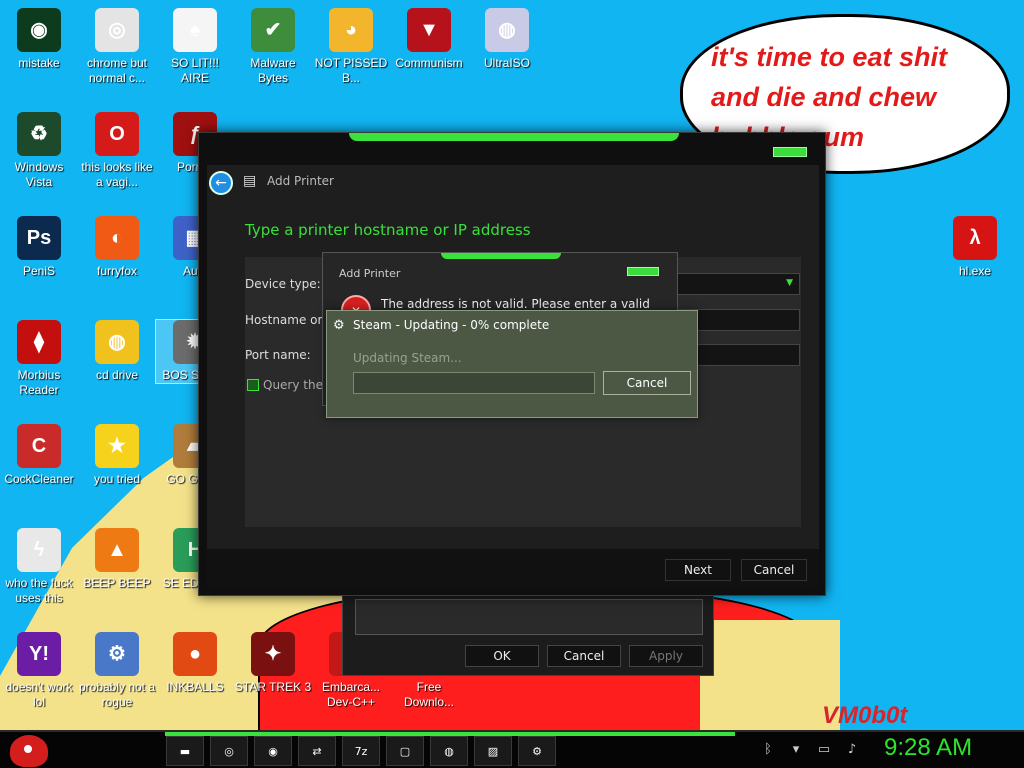  I want to click on desktop-icon: ▲ BEEP BEEP, so click(117, 559).